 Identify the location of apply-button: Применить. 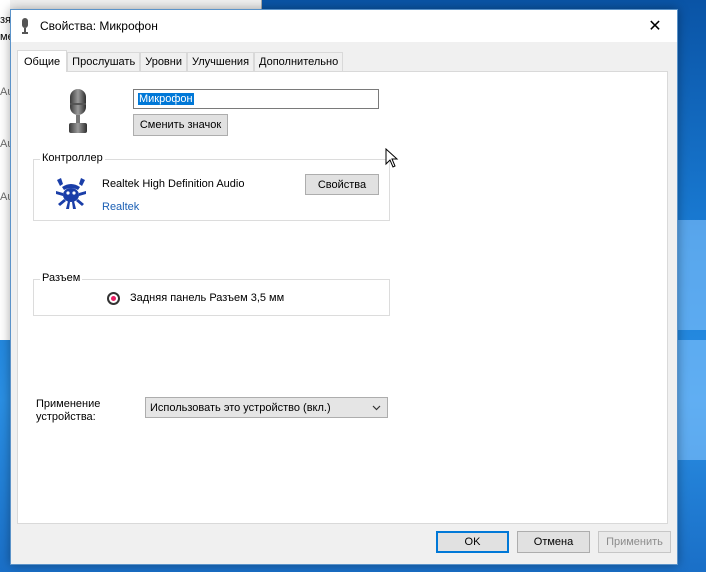
(634, 542).